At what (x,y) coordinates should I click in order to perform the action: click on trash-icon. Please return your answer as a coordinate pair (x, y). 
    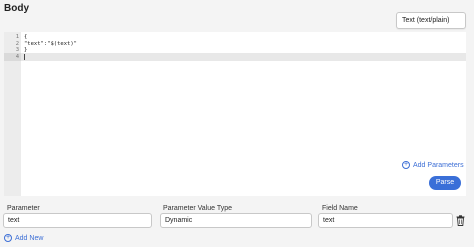
    Looking at the image, I should click on (460, 220).